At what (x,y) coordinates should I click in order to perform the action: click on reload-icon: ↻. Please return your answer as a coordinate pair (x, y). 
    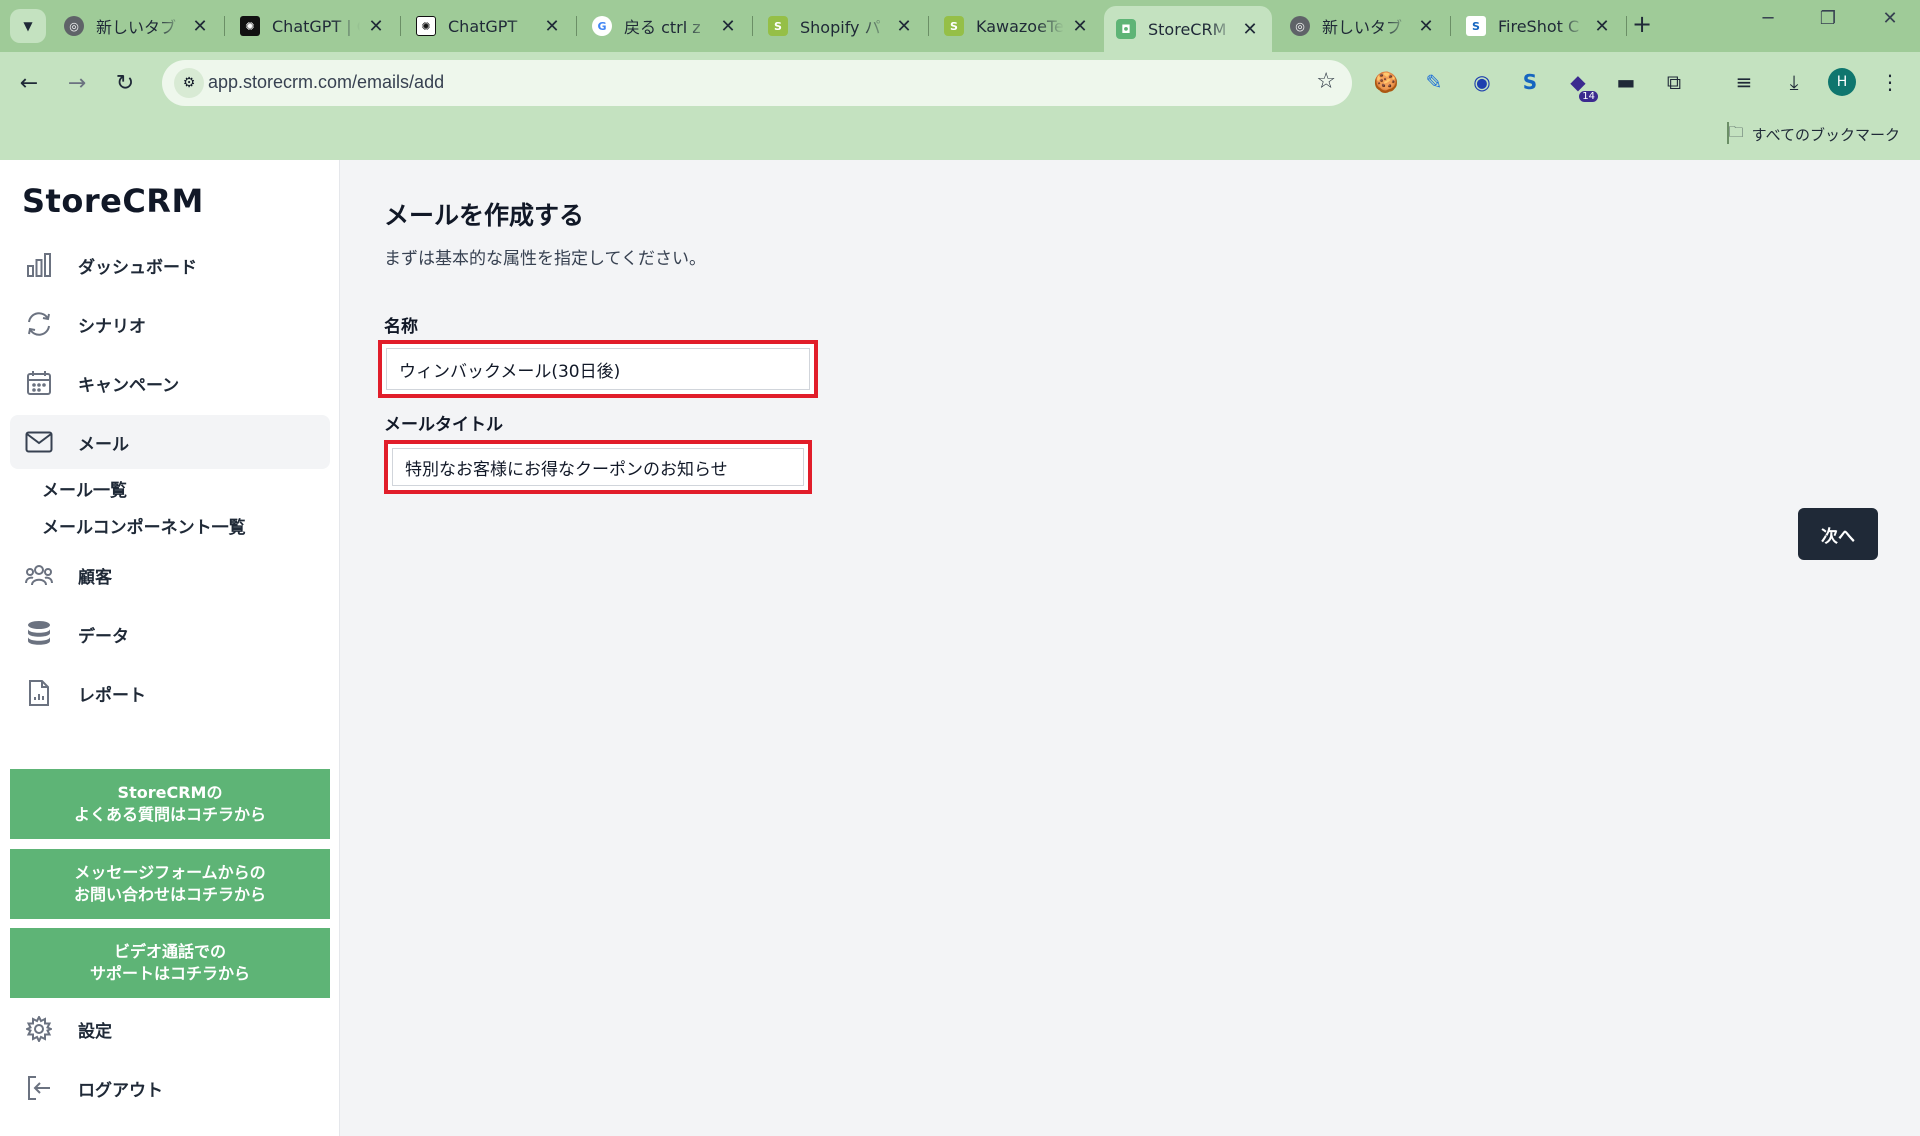
    Looking at the image, I should click on (125, 83).